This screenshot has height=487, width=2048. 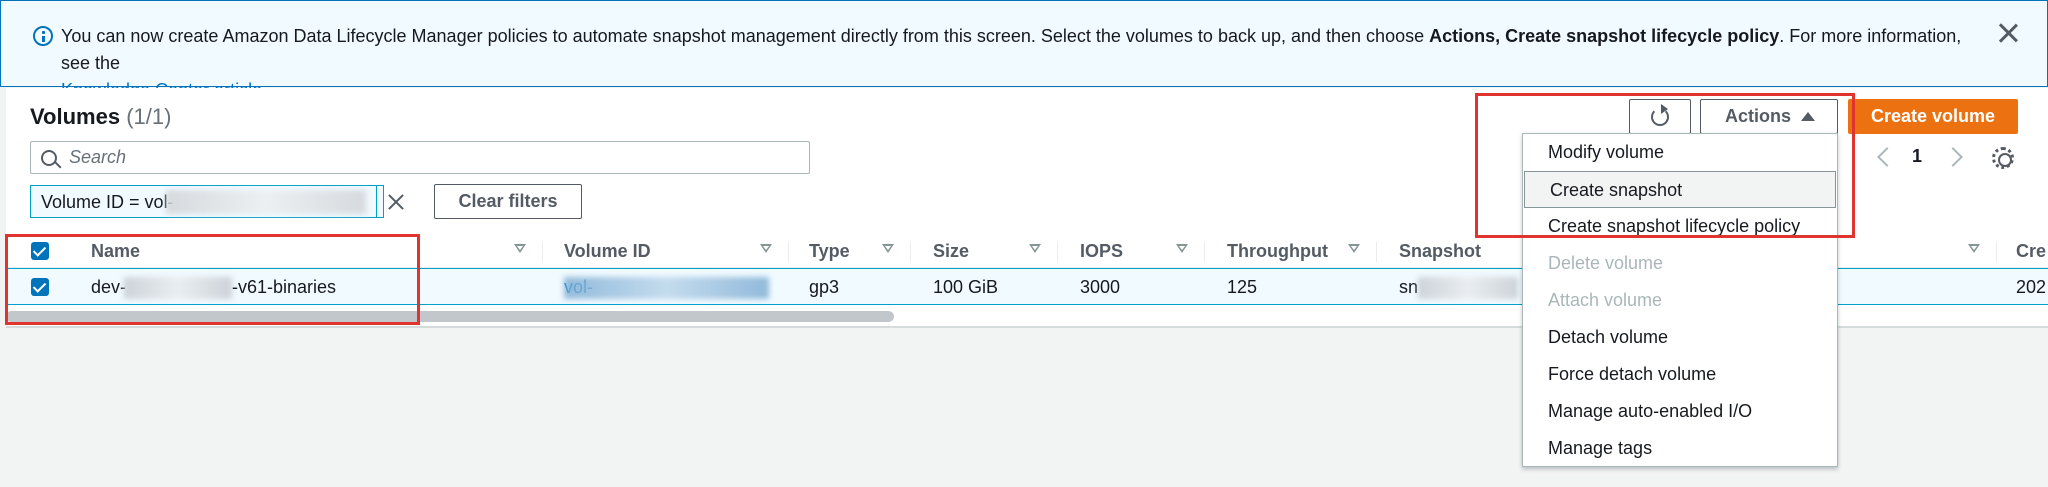 I want to click on current-page: 1, so click(x=1917, y=156).